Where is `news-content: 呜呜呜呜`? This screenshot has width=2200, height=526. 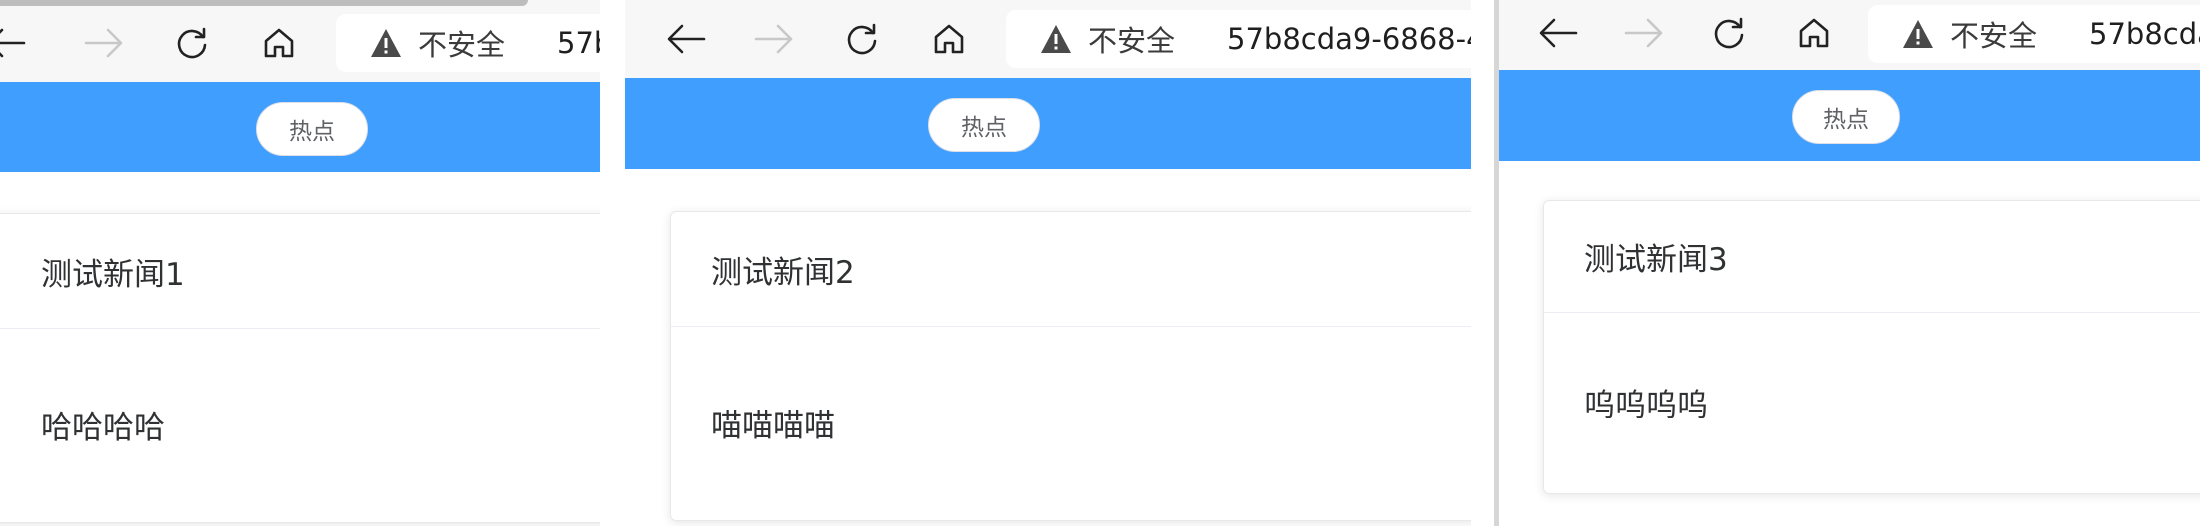 news-content: 呜呜呜呜 is located at coordinates (1646, 405).